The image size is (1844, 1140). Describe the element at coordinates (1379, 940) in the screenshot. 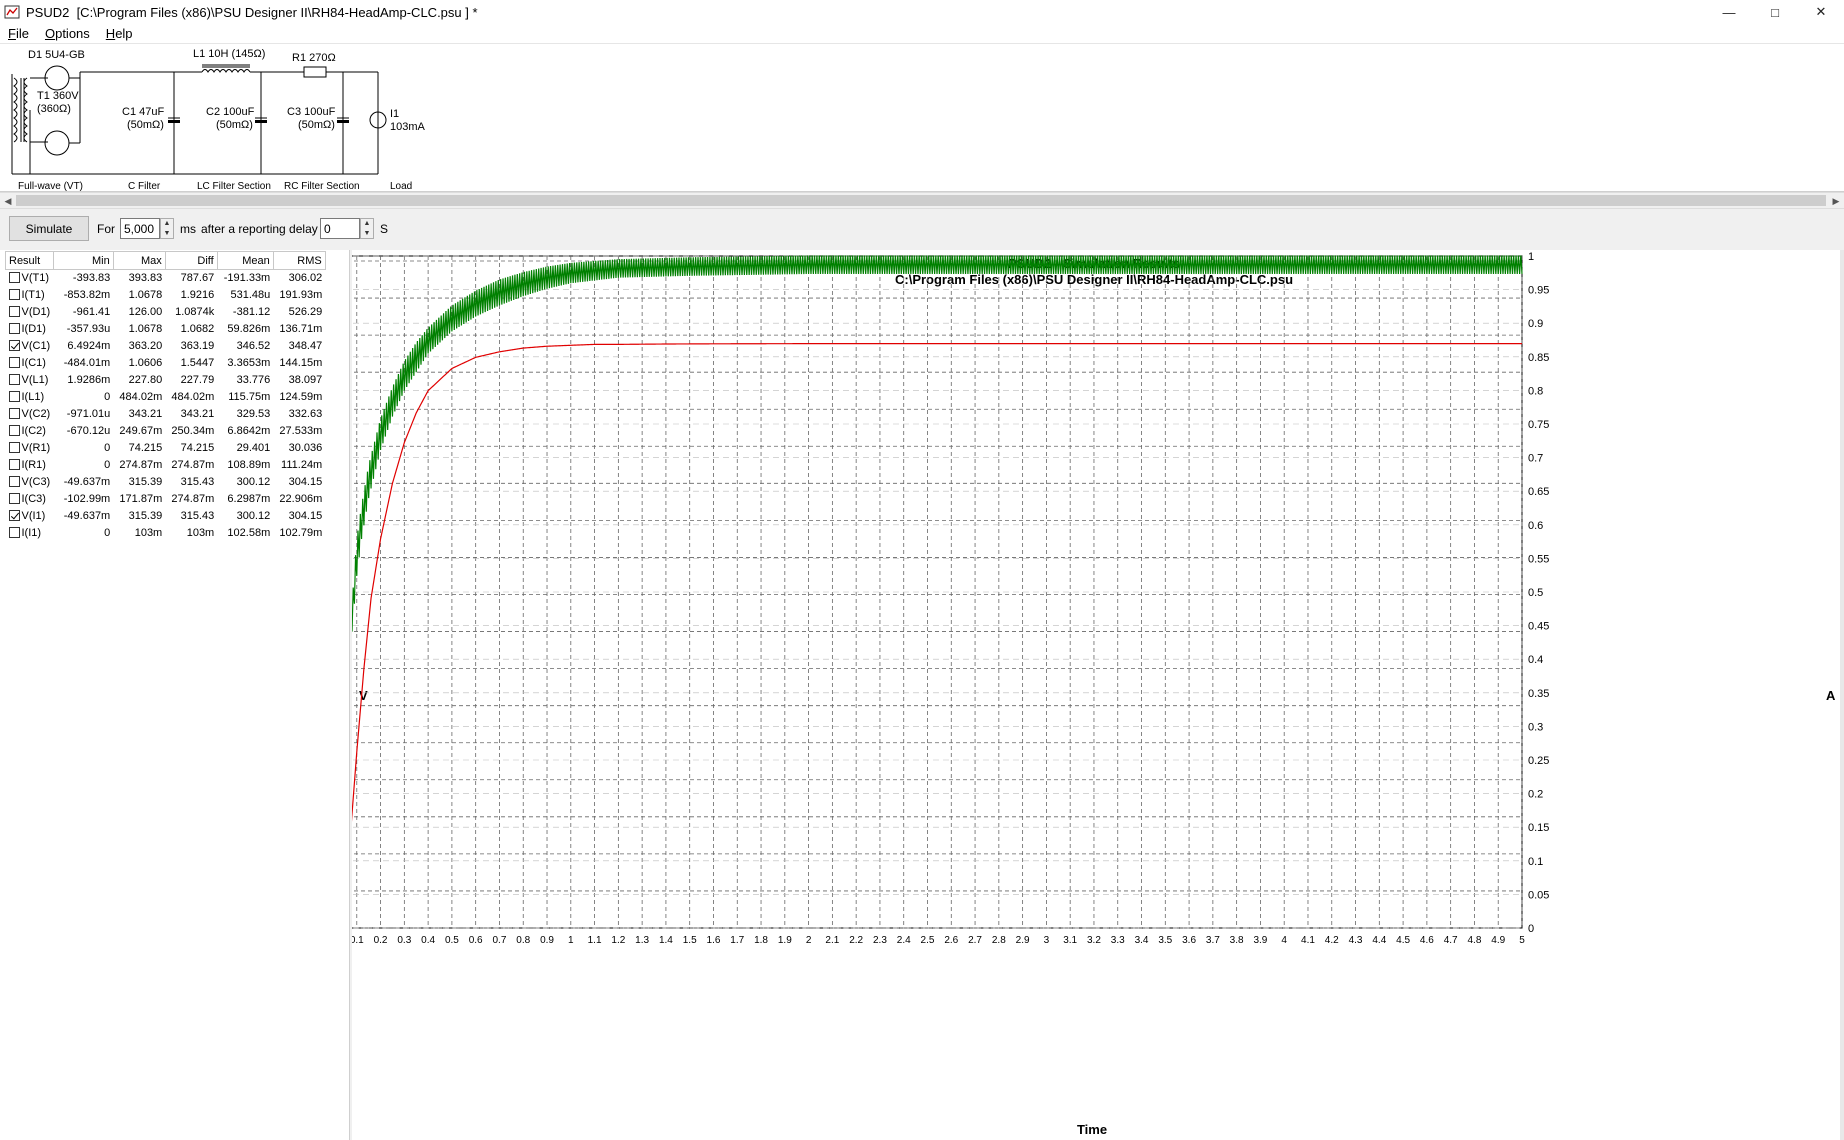

I see `x-tick-label: 4.4` at that location.